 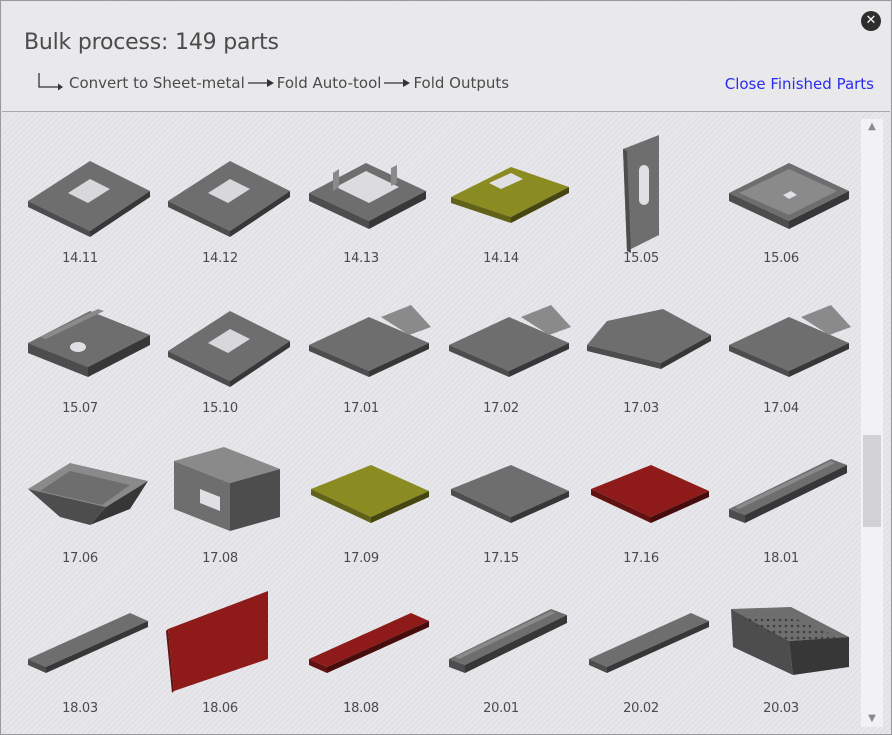 What do you see at coordinates (157, 83) in the screenshot?
I see `pipeline-step-convert: Convert to Sheet-metal` at bounding box center [157, 83].